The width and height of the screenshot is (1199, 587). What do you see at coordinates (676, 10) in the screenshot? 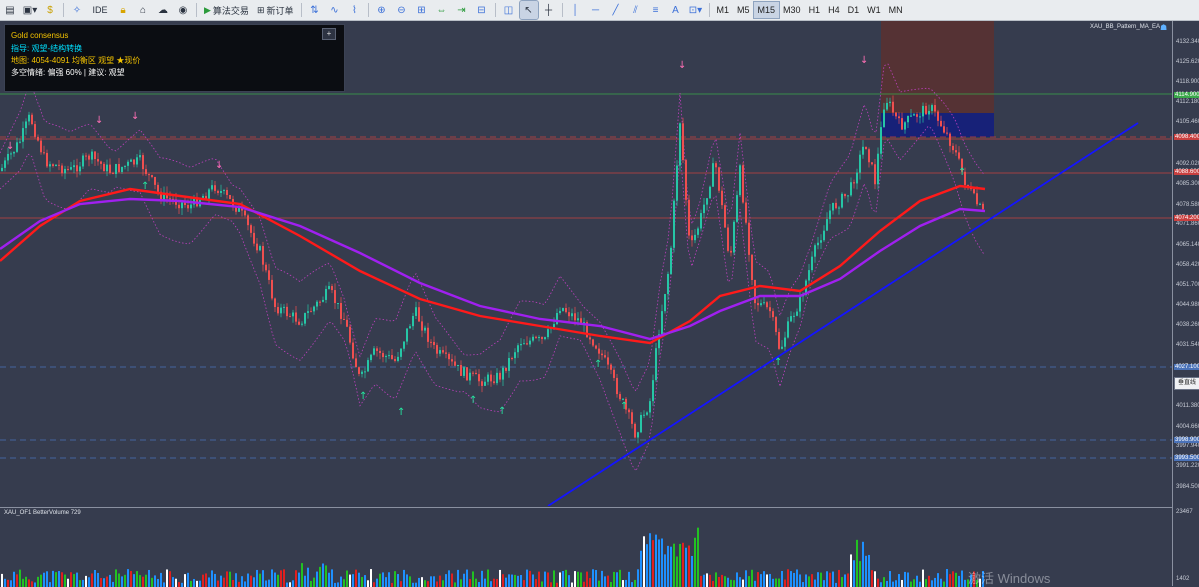
I see `text-icon: A` at bounding box center [676, 10].